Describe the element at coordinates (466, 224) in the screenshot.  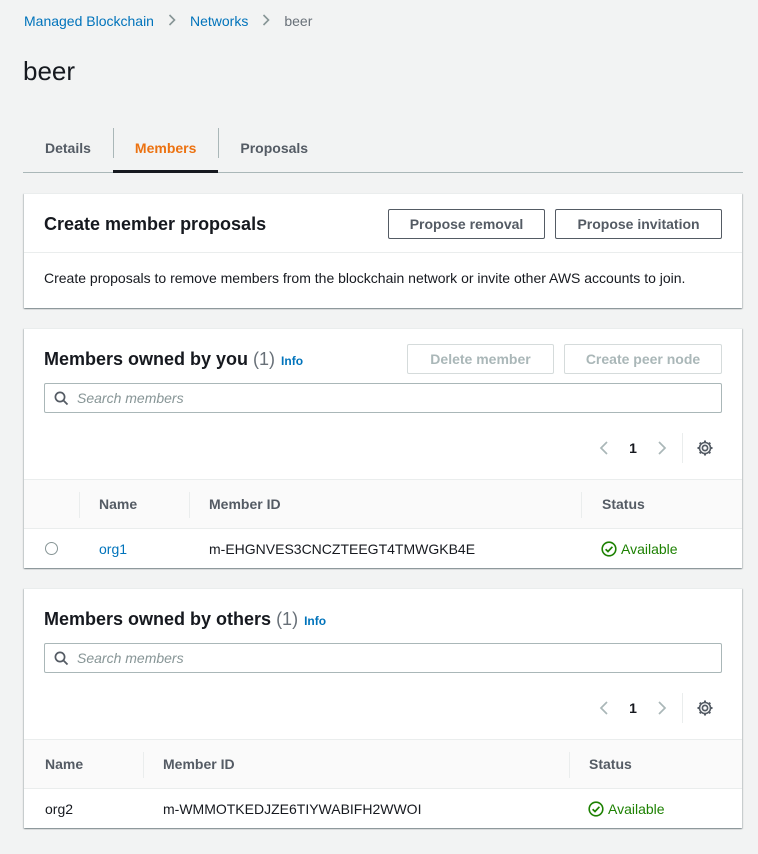
I see `propose-removal-button: Propose removal` at that location.